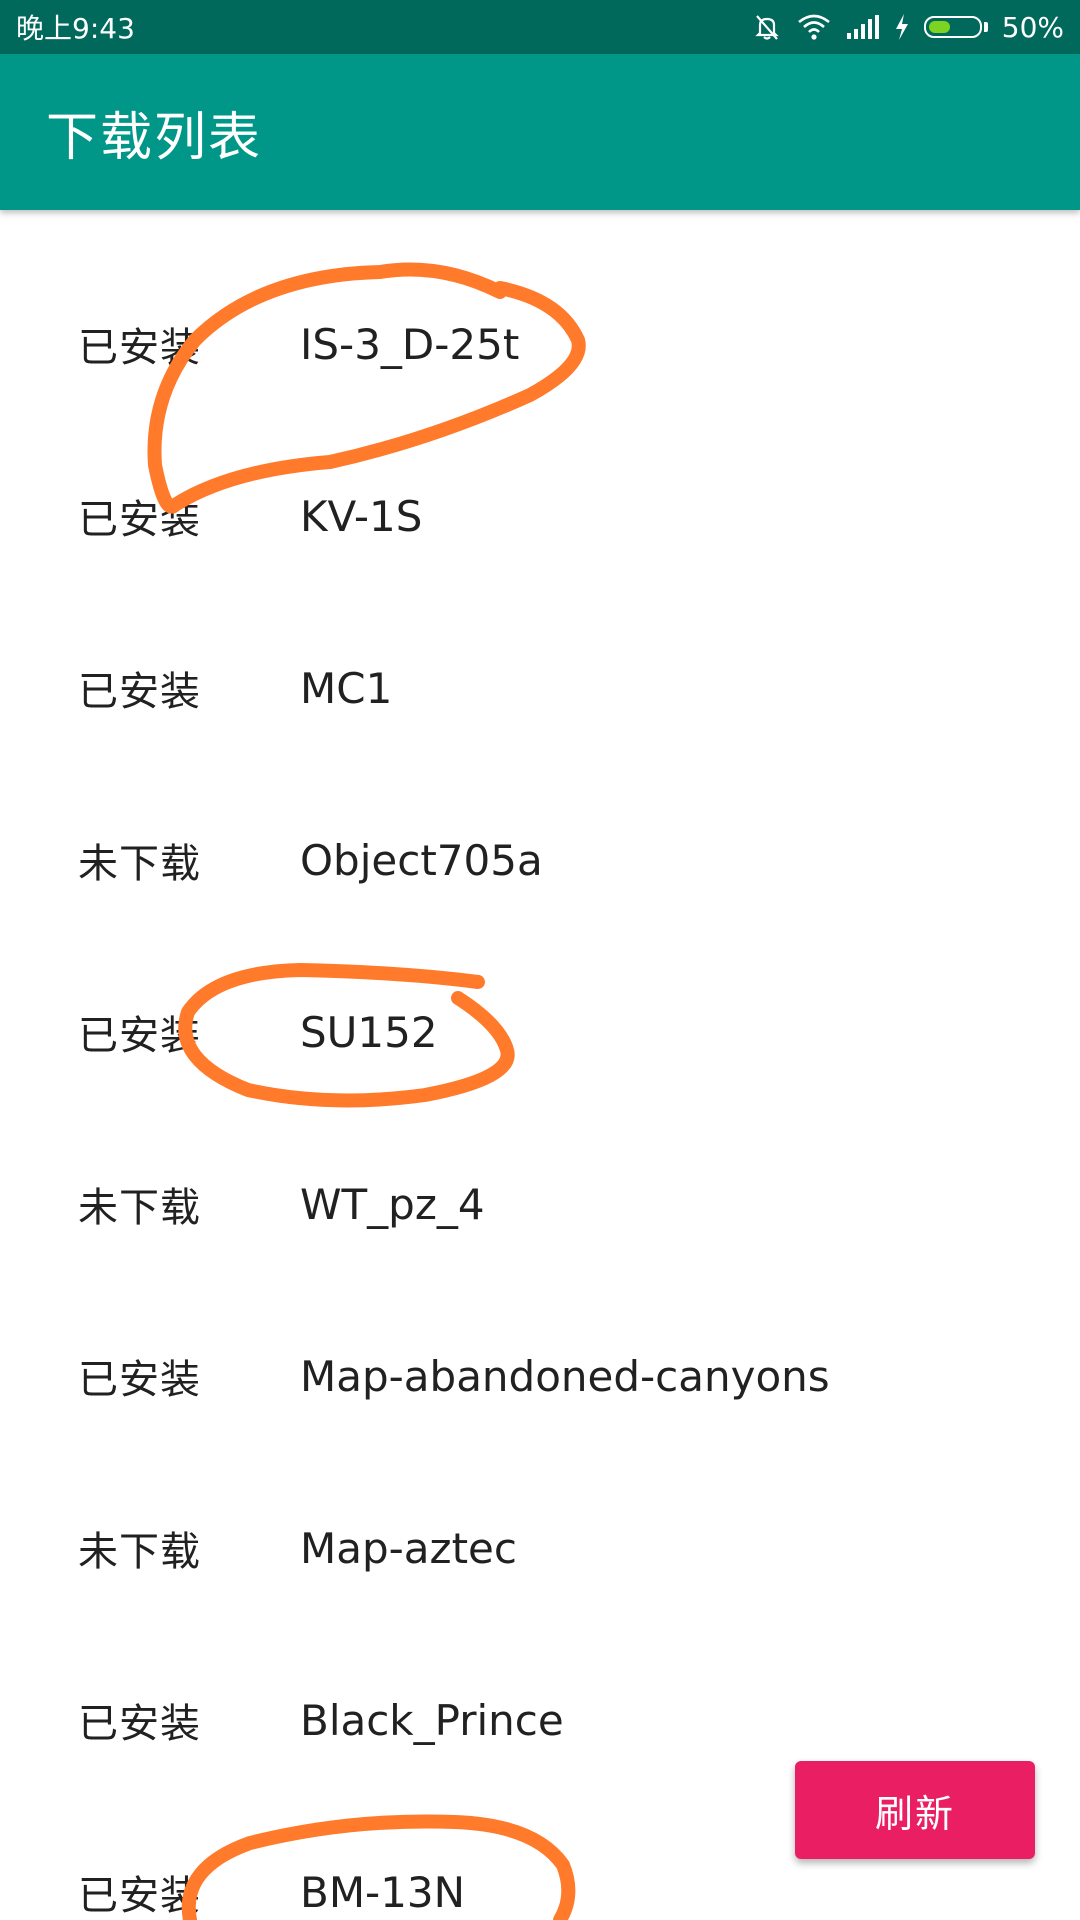  I want to click on list-item: 已安装 MC1, so click(540, 688).